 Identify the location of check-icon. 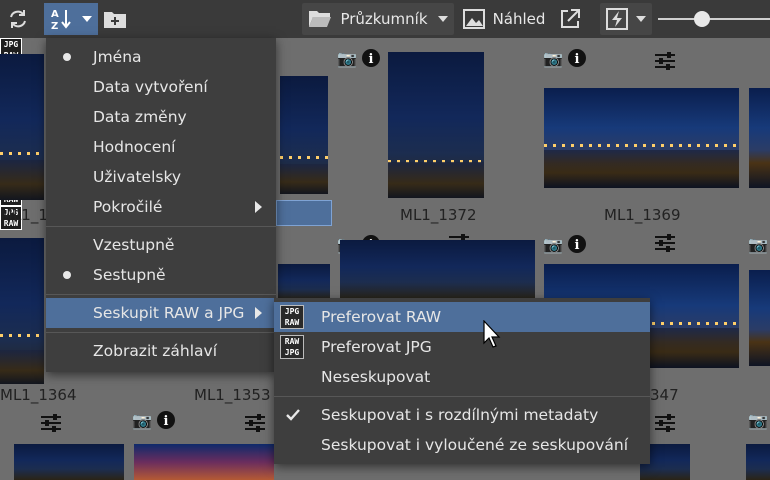
(293, 415).